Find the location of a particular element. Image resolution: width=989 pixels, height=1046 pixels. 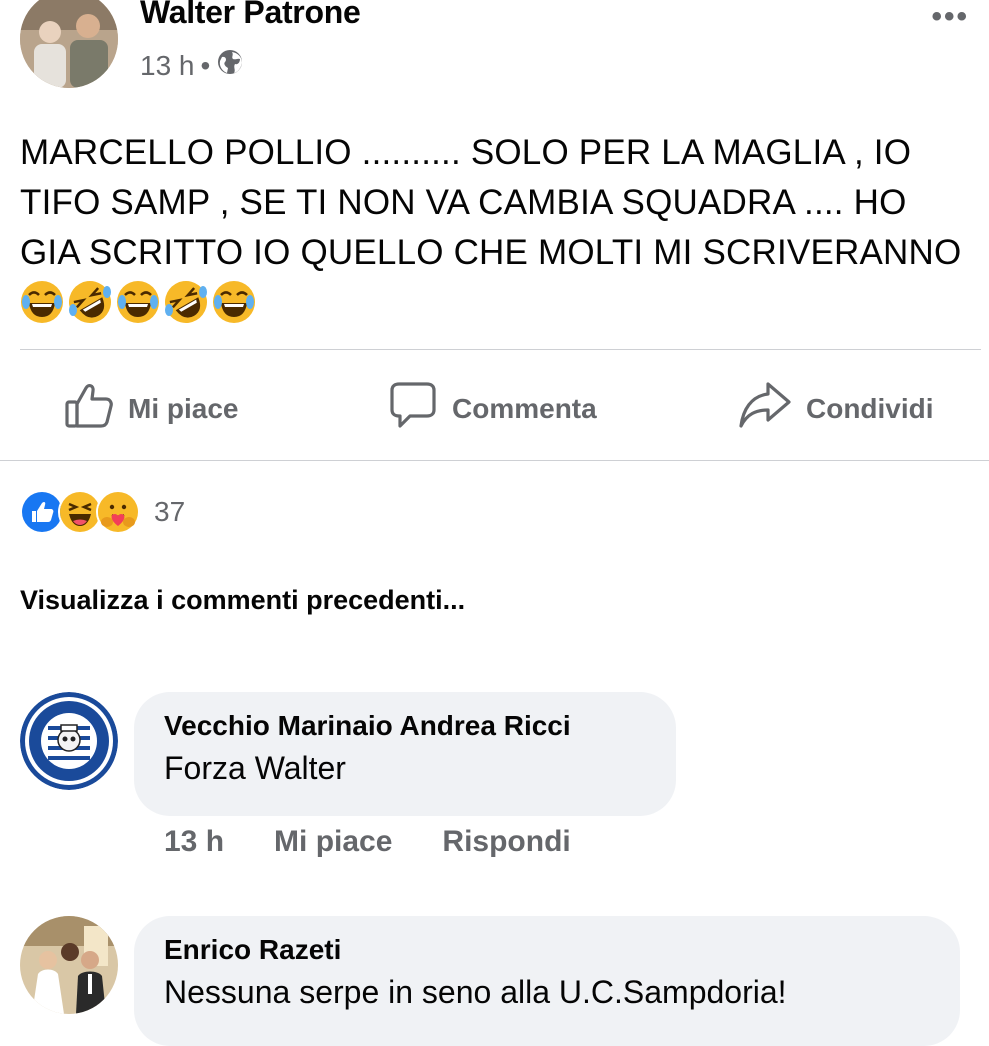

author-avatar is located at coordinates (69, 44).